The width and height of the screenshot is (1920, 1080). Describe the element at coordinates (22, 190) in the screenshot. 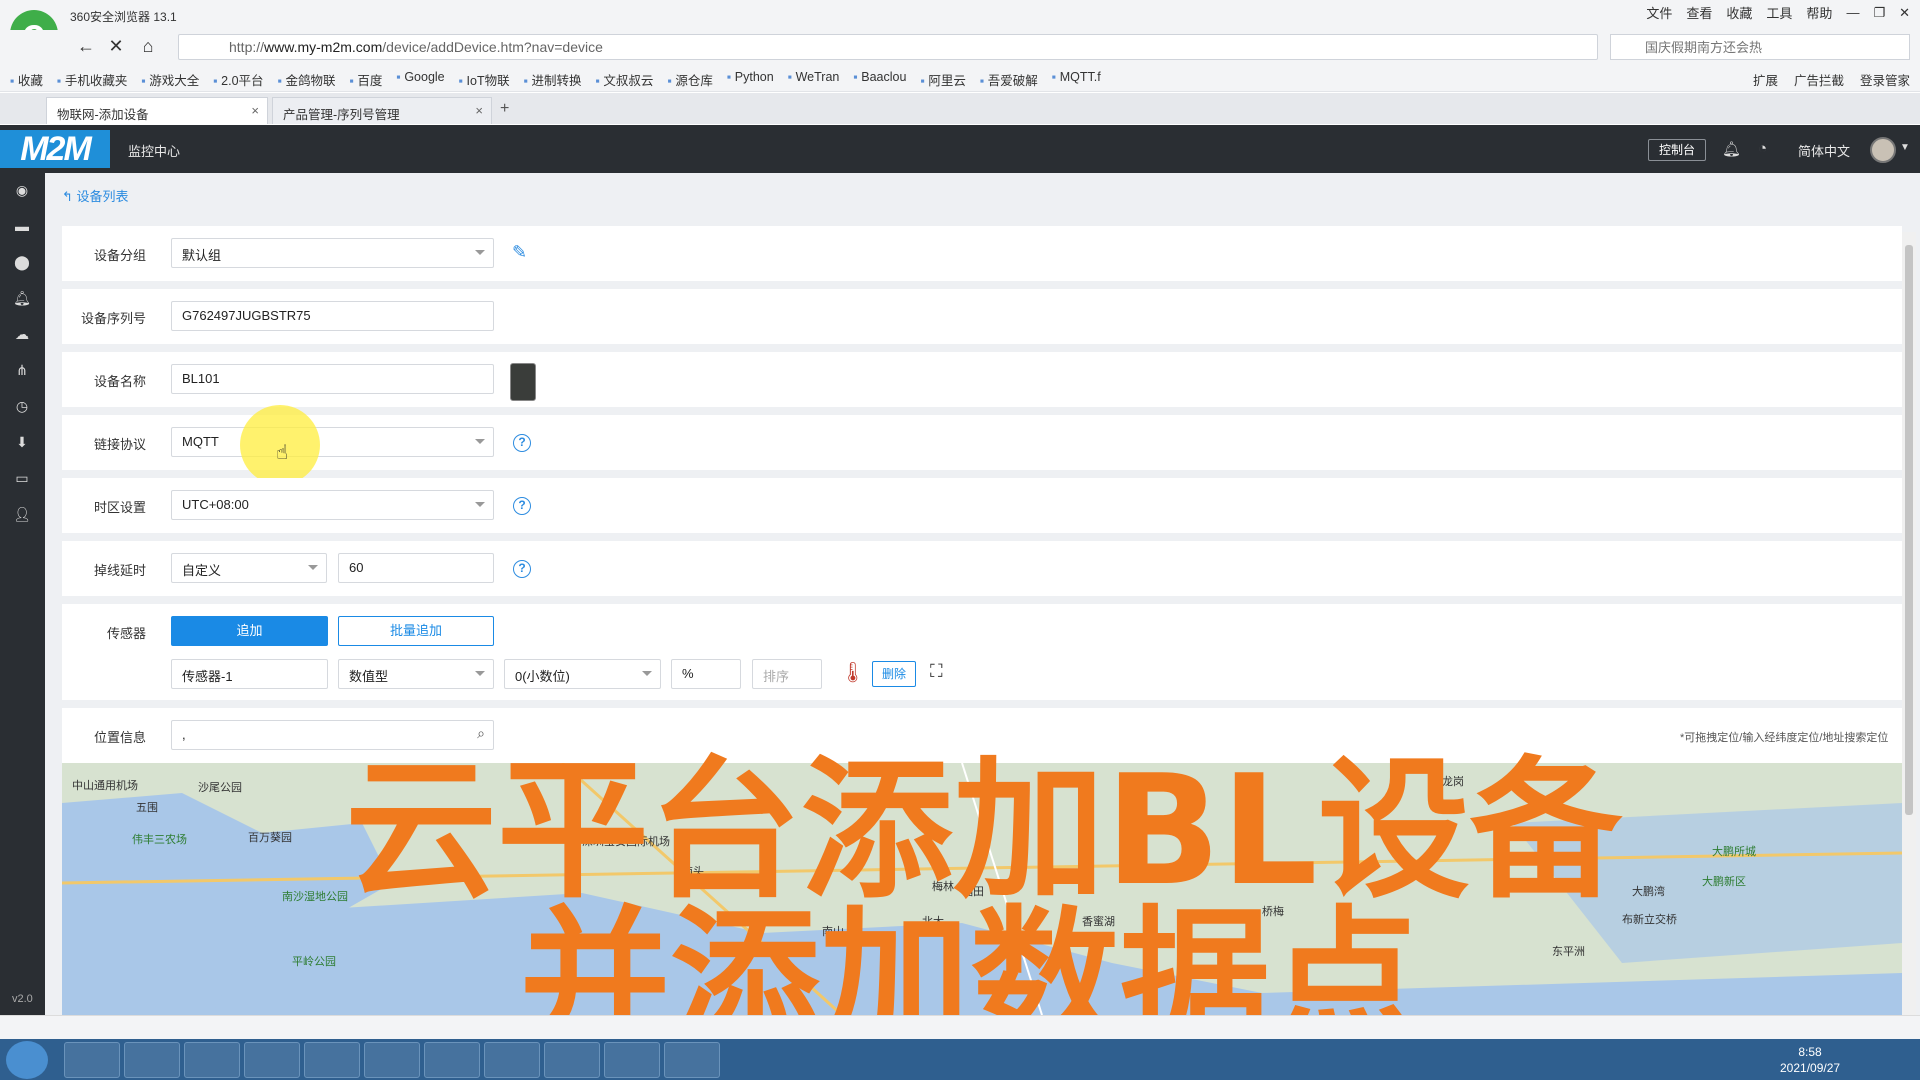

I see `dashboard-nav-icon: ◉` at that location.